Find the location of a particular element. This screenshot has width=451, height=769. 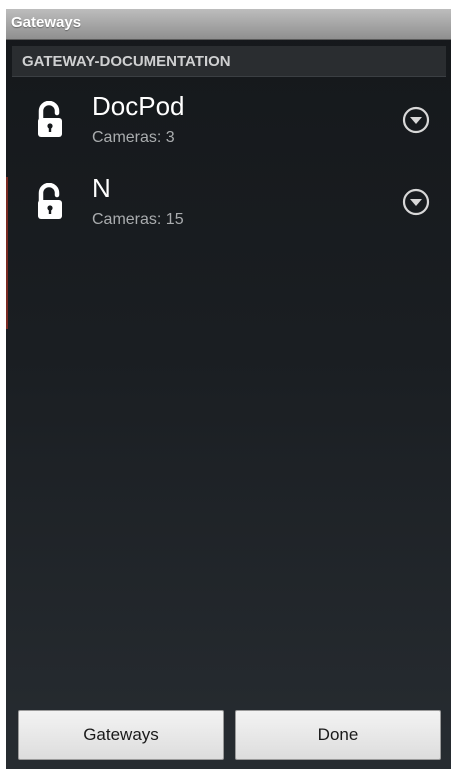

gateway-camera-count: Cameras: 15 is located at coordinates (138, 219).